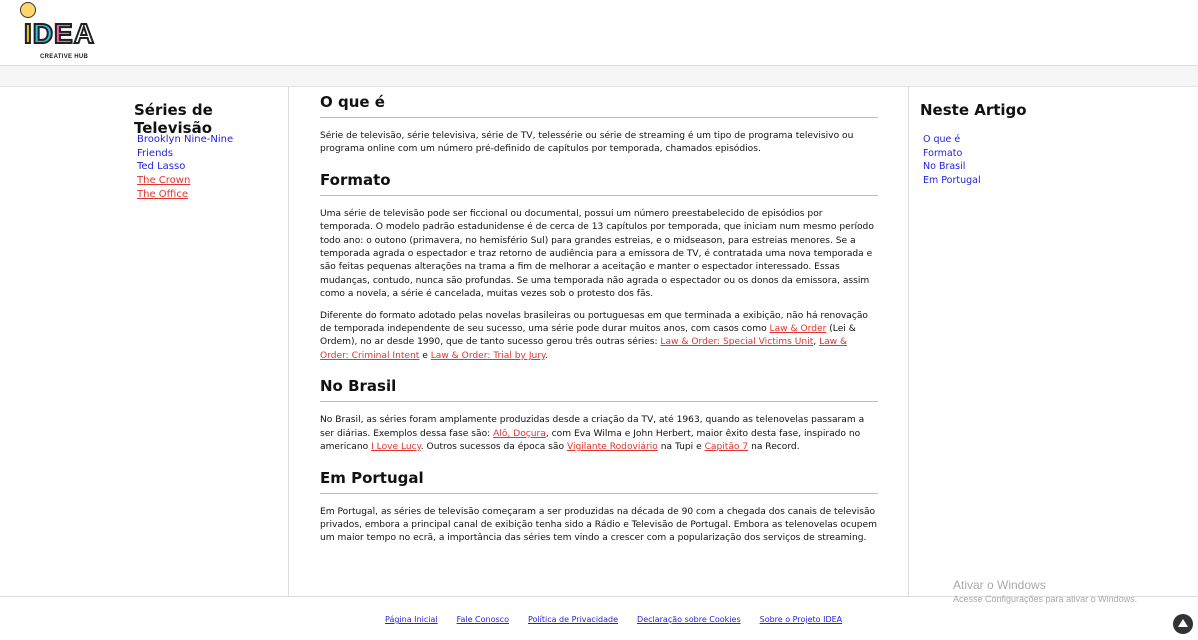  Describe the element at coordinates (573, 619) in the screenshot. I see `footer-link-privacy: Política de Privacidade` at that location.